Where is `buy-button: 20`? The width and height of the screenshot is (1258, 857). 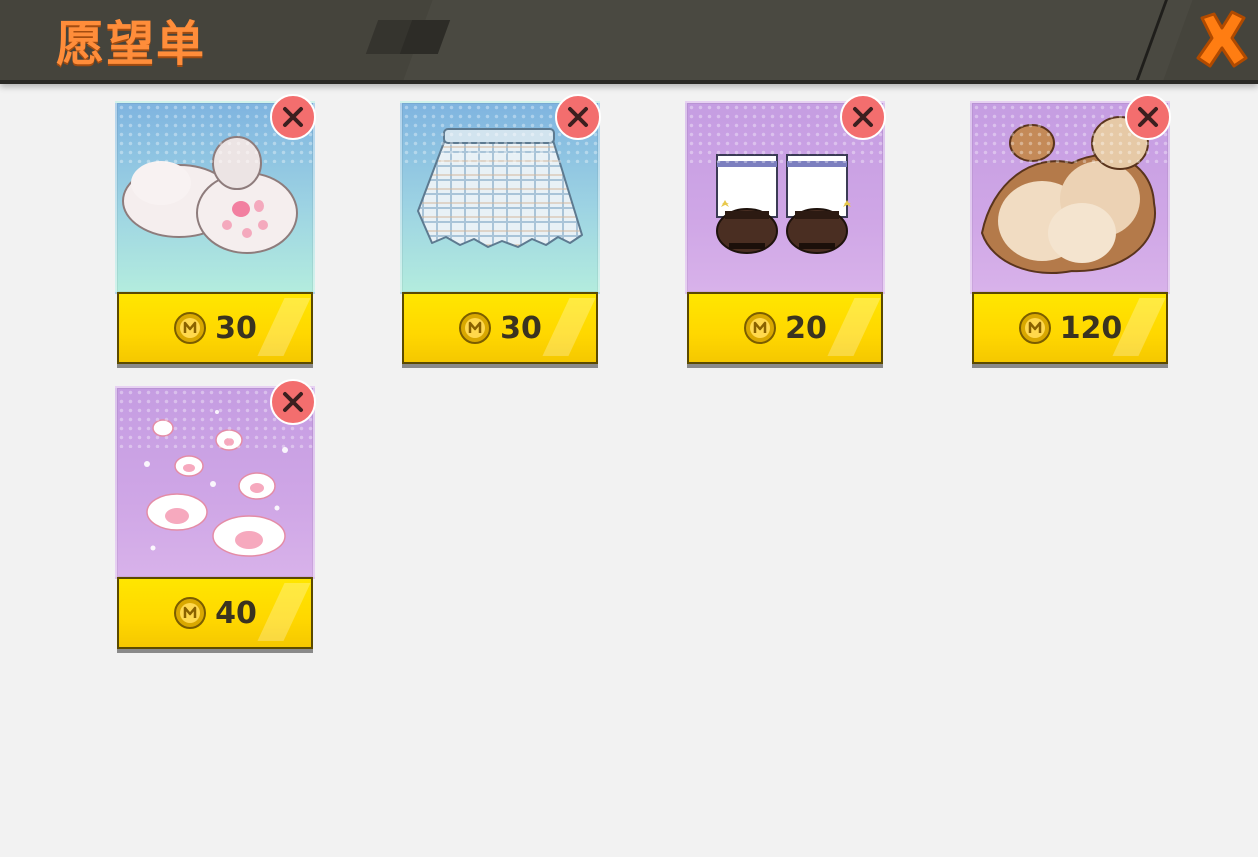 buy-button: 20 is located at coordinates (785, 328).